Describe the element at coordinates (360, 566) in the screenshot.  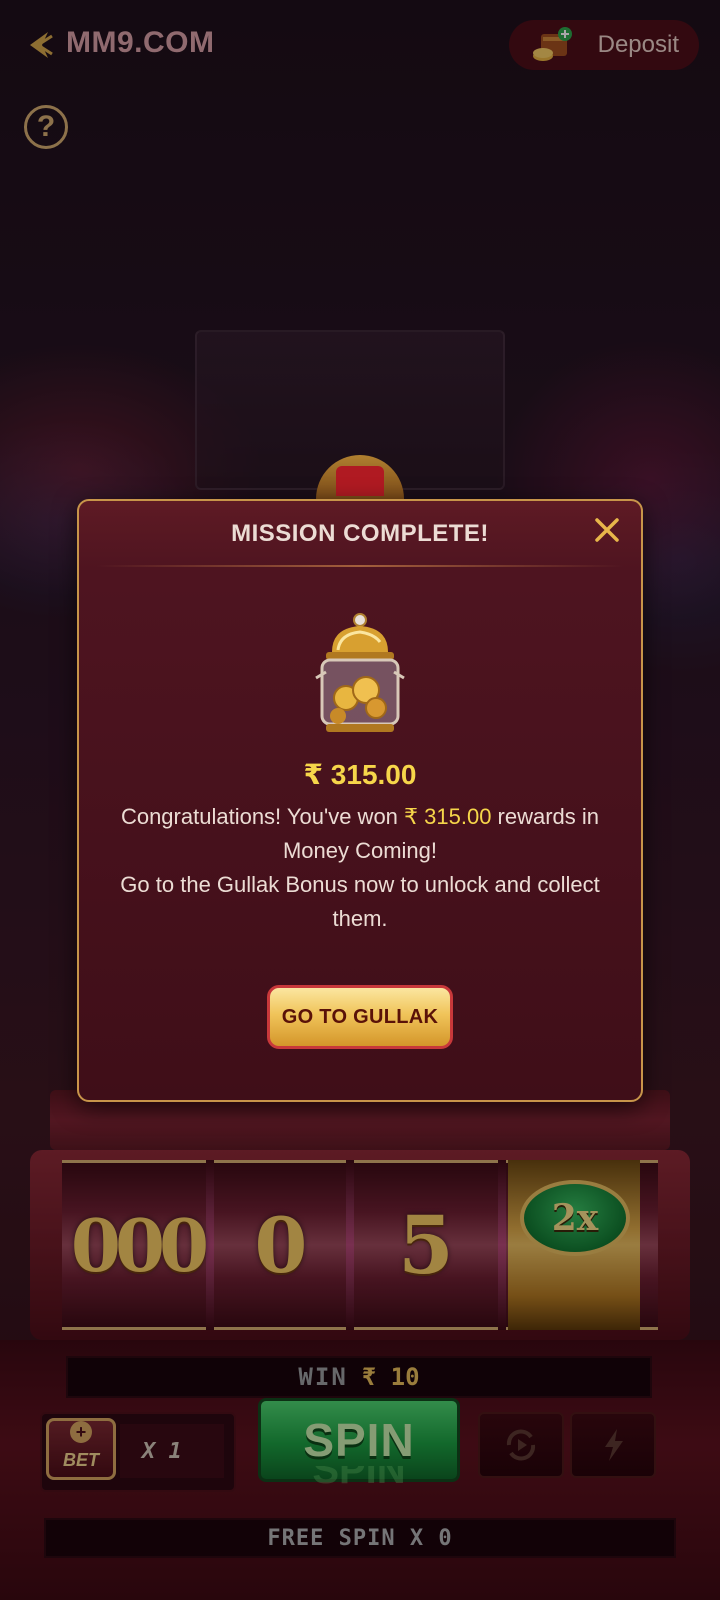
I see `dialog-divider` at that location.